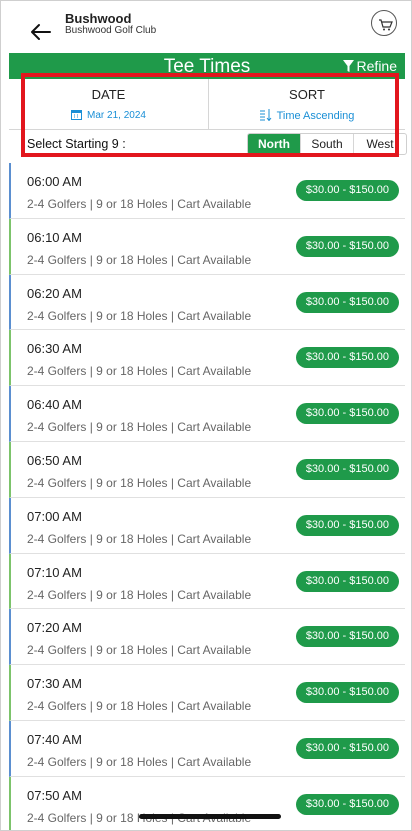  I want to click on sort-value-text: Time Ascending, so click(315, 116).